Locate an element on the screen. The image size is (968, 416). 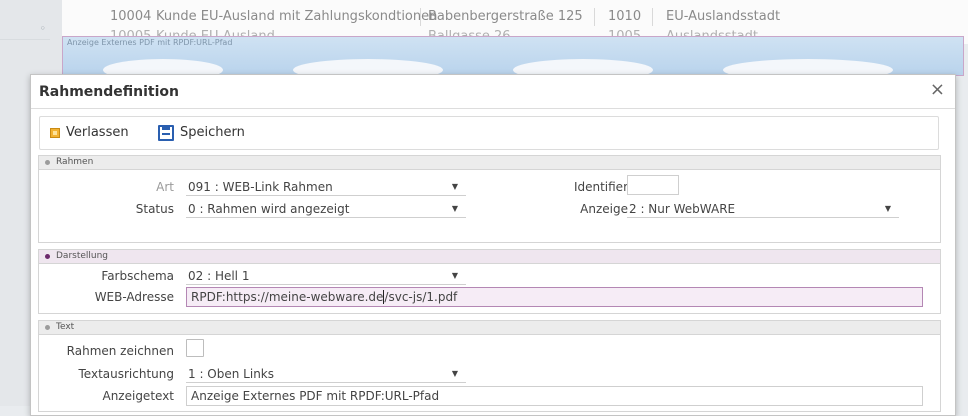
anzeige-select: 2 : Nur WebWARE ▼ is located at coordinates (763, 209).